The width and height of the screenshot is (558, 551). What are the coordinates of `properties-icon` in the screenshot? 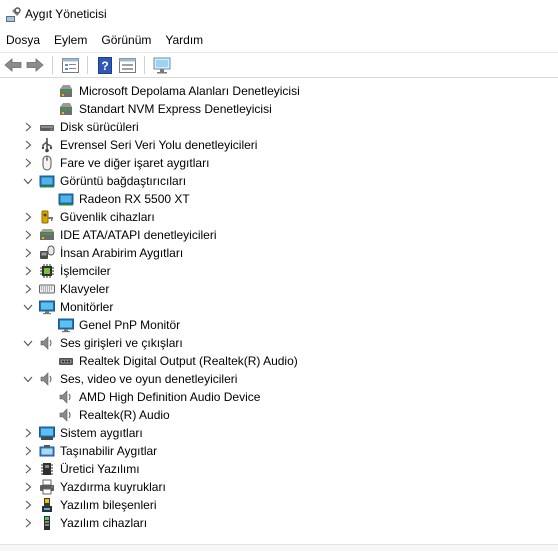 It's located at (70, 65).